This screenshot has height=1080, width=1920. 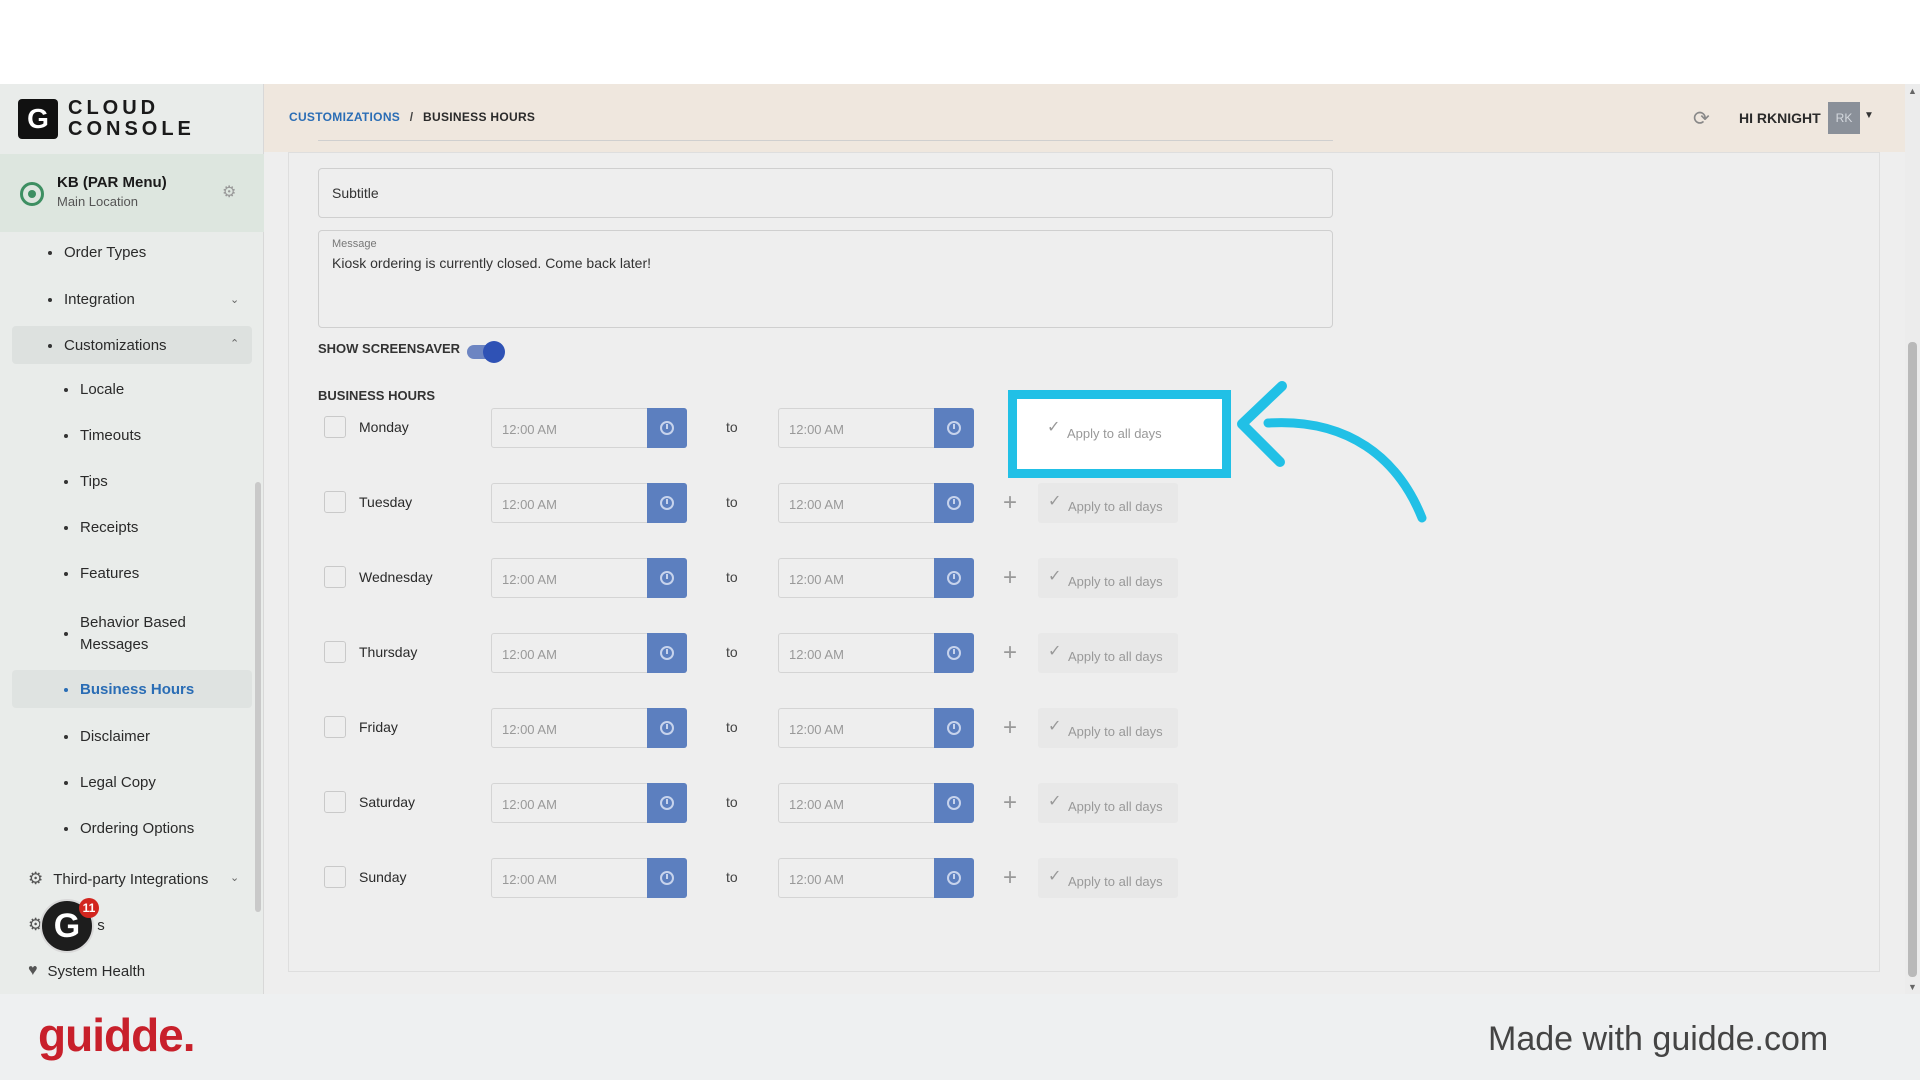 I want to click on sidebar-item-legal-copy: Legal Copy, so click(x=110, y=782).